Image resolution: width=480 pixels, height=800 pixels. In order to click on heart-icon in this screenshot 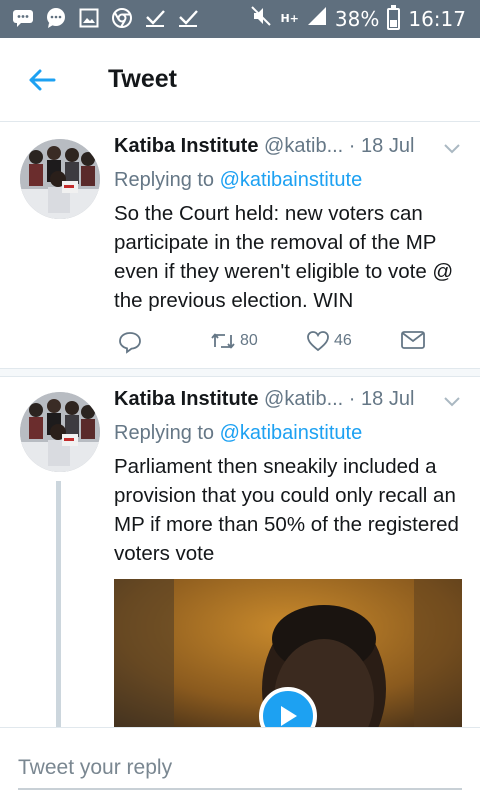, I will do `click(318, 341)`.